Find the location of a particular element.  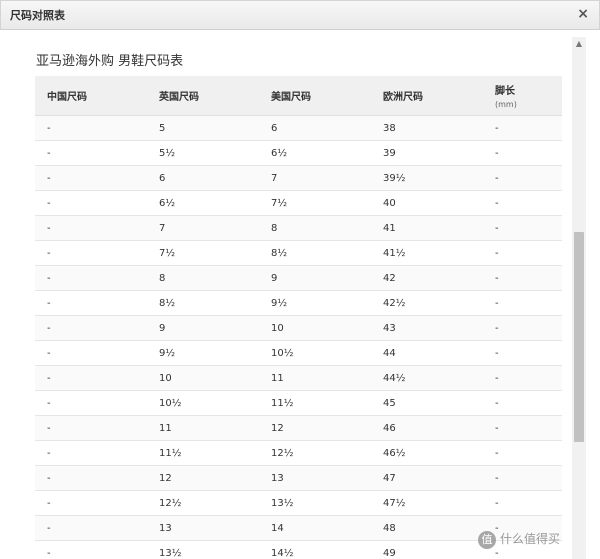

table-row: -7 8 41- is located at coordinates (298, 228).